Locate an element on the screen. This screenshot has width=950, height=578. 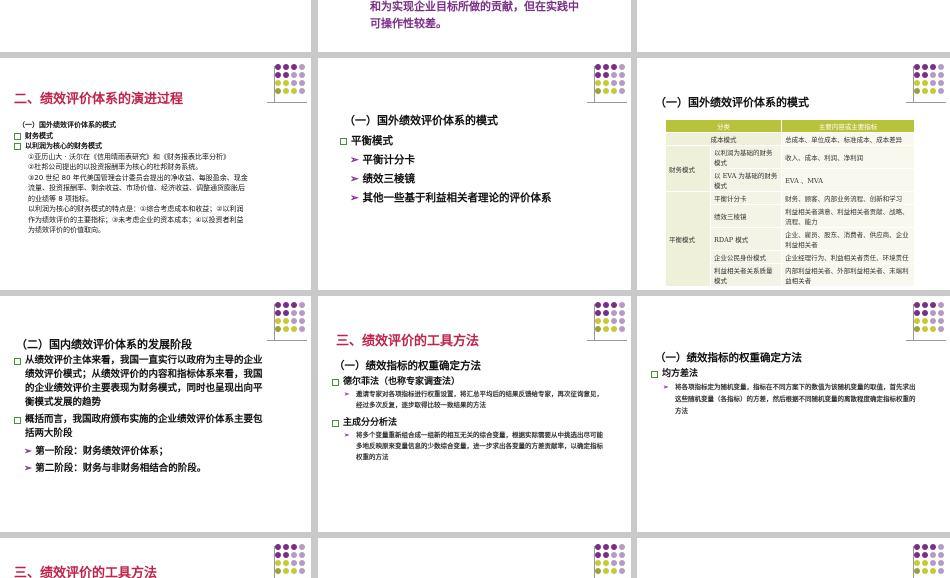
sub-bullet-text: 平衡计分卡 is located at coordinates (388, 160).